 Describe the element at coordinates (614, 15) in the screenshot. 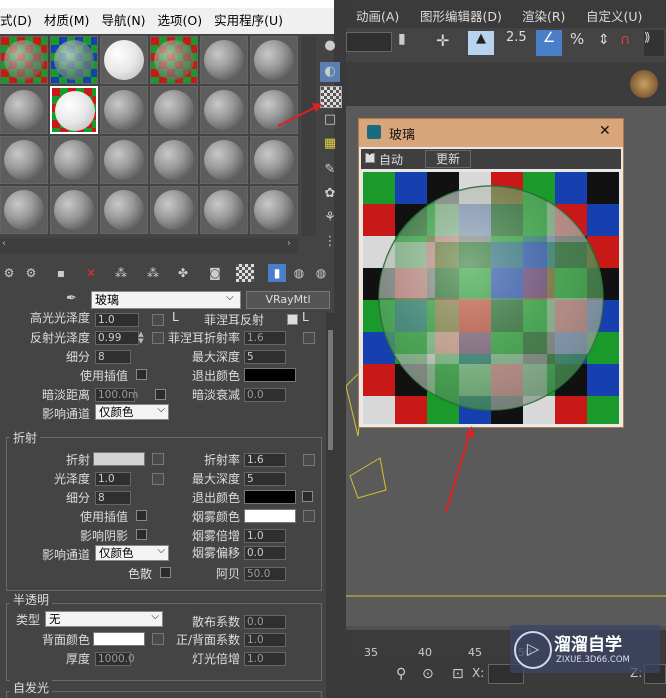

I see `menu-item-customize: 自定义(U)` at that location.